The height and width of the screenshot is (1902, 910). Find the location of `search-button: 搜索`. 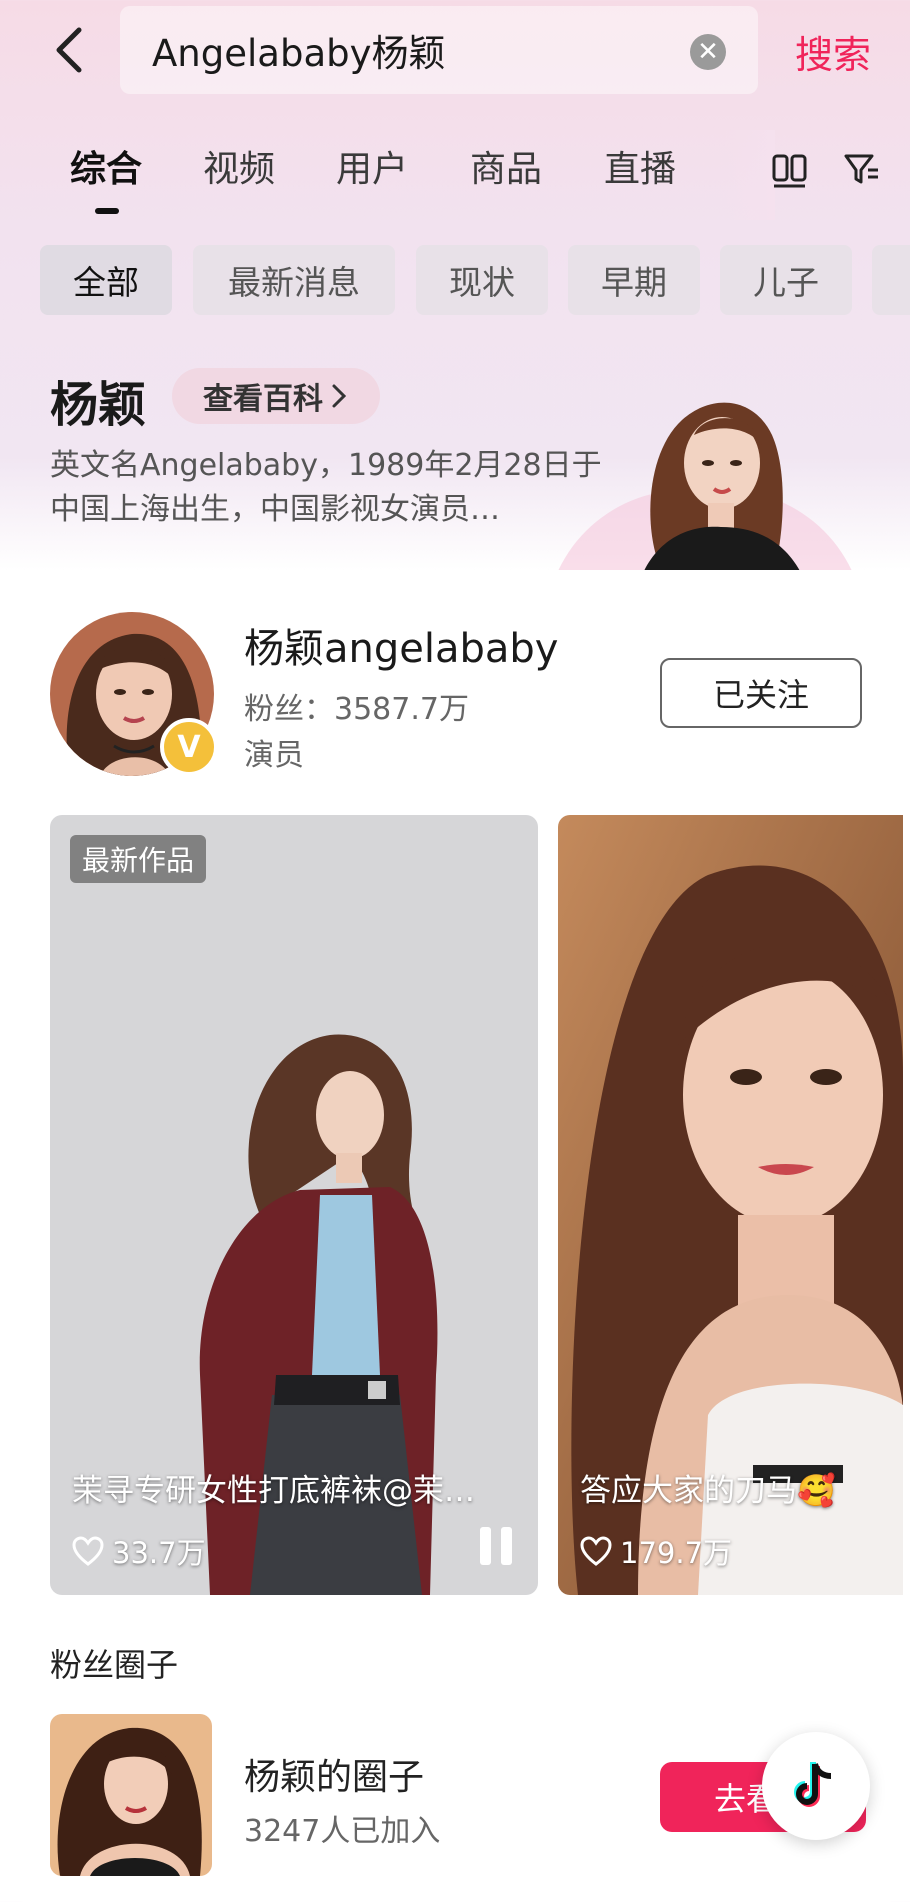

search-button: 搜索 is located at coordinates (833, 51).